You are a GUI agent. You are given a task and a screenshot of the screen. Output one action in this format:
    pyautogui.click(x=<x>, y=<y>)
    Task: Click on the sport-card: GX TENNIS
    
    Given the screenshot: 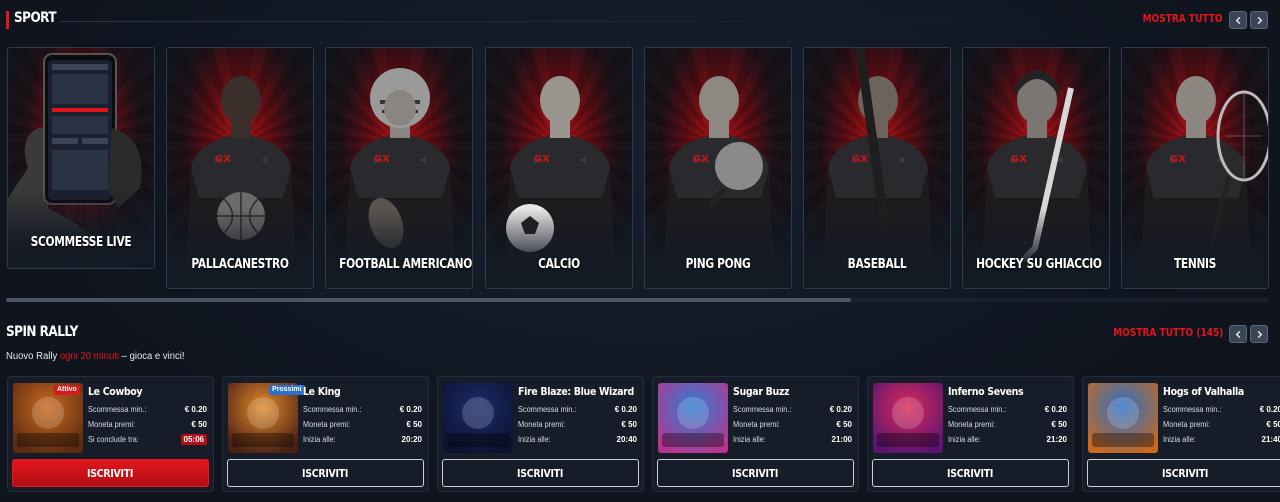 What is the action you would take?
    pyautogui.click(x=1195, y=168)
    